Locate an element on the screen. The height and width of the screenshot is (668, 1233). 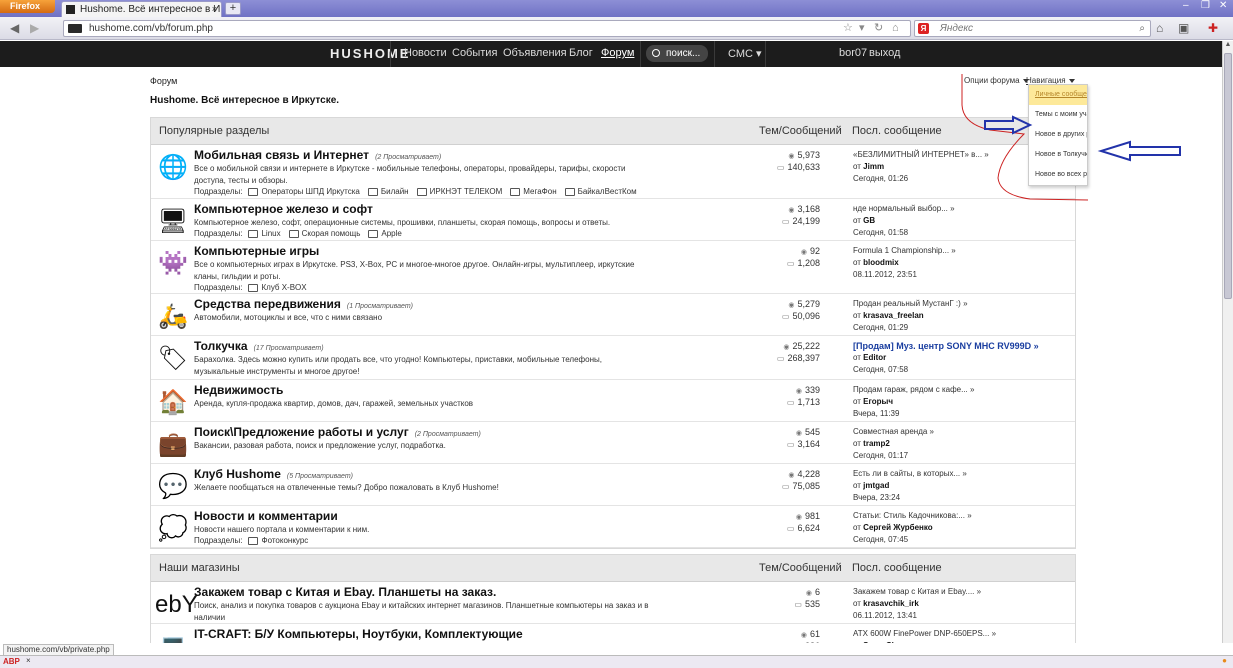
home-page-icon: ⌂ is located at coordinates (1159, 28).